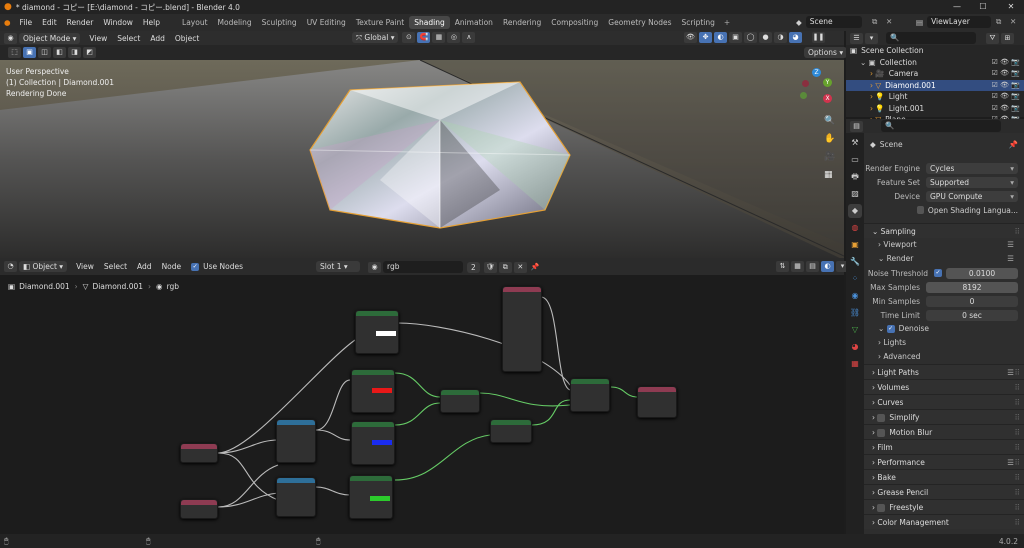 This screenshot has width=1024, height=548. Describe the element at coordinates (944, 259) in the screenshot. I see `sub-render: ⌄ Render ☰` at that location.